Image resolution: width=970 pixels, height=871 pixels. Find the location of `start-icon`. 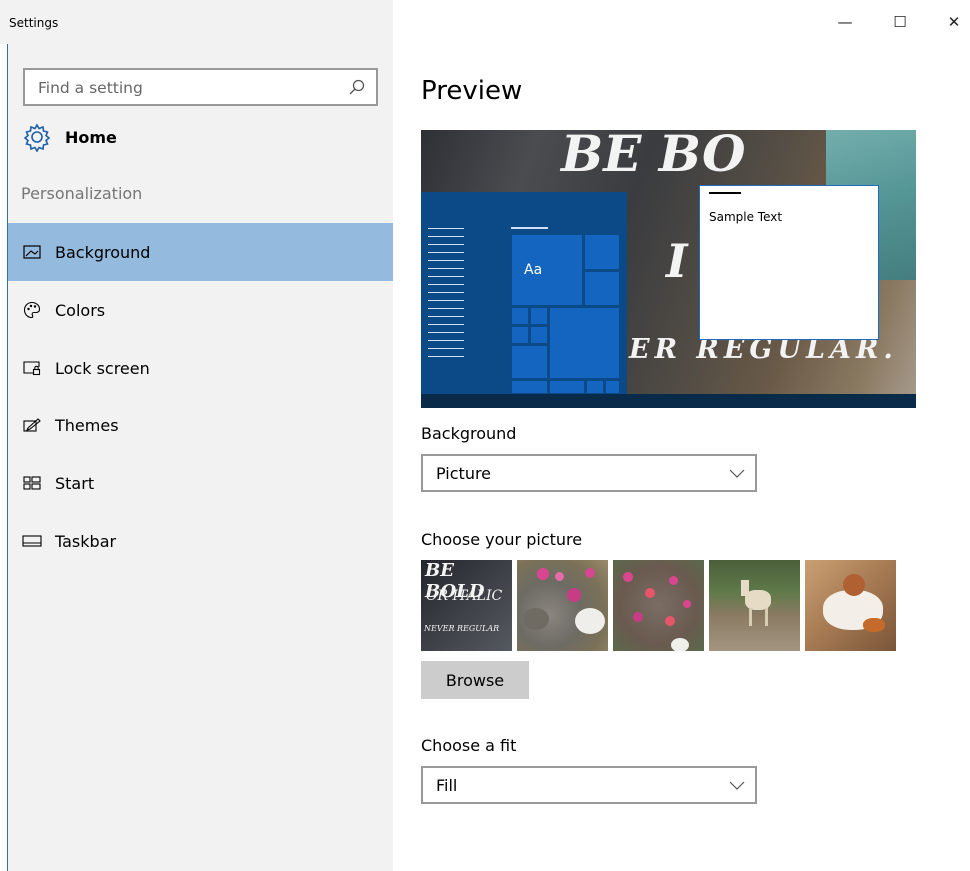

start-icon is located at coordinates (32, 483).